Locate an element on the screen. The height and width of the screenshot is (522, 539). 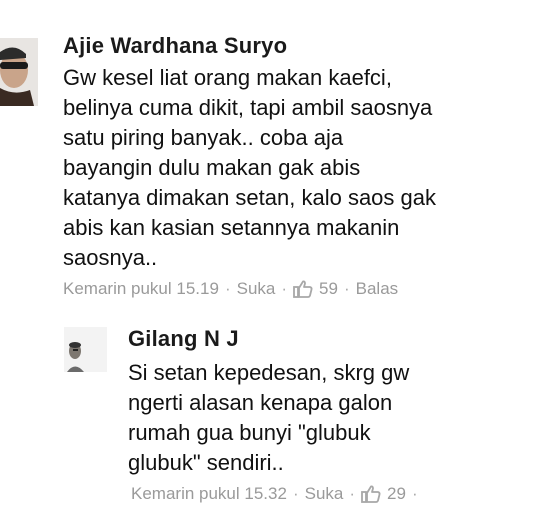
reply-author-name: Gilang N J is located at coordinates (183, 339).